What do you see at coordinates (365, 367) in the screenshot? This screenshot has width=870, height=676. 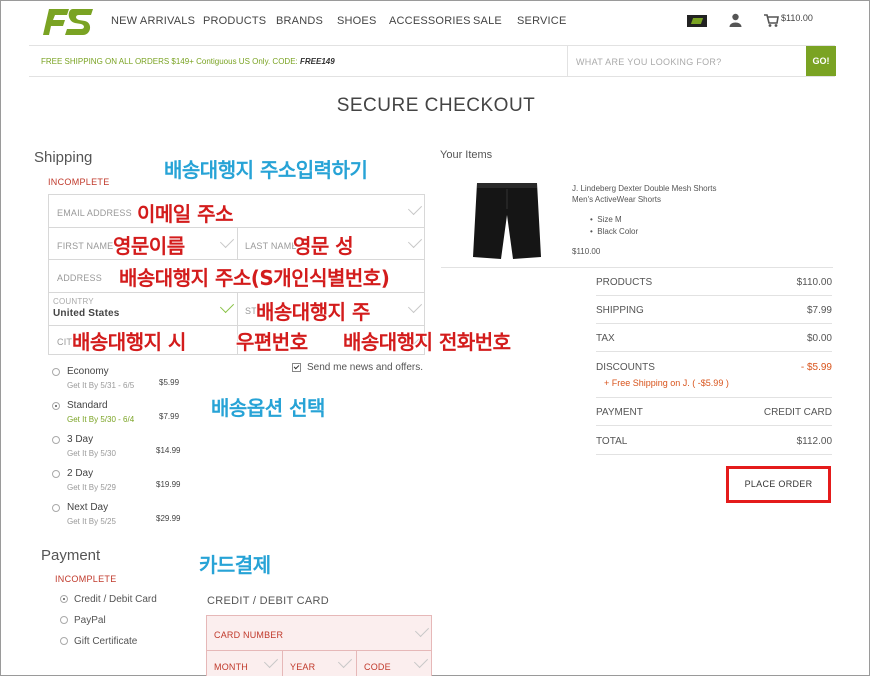 I see `newsletter-label: Send me news and offers.` at bounding box center [365, 367].